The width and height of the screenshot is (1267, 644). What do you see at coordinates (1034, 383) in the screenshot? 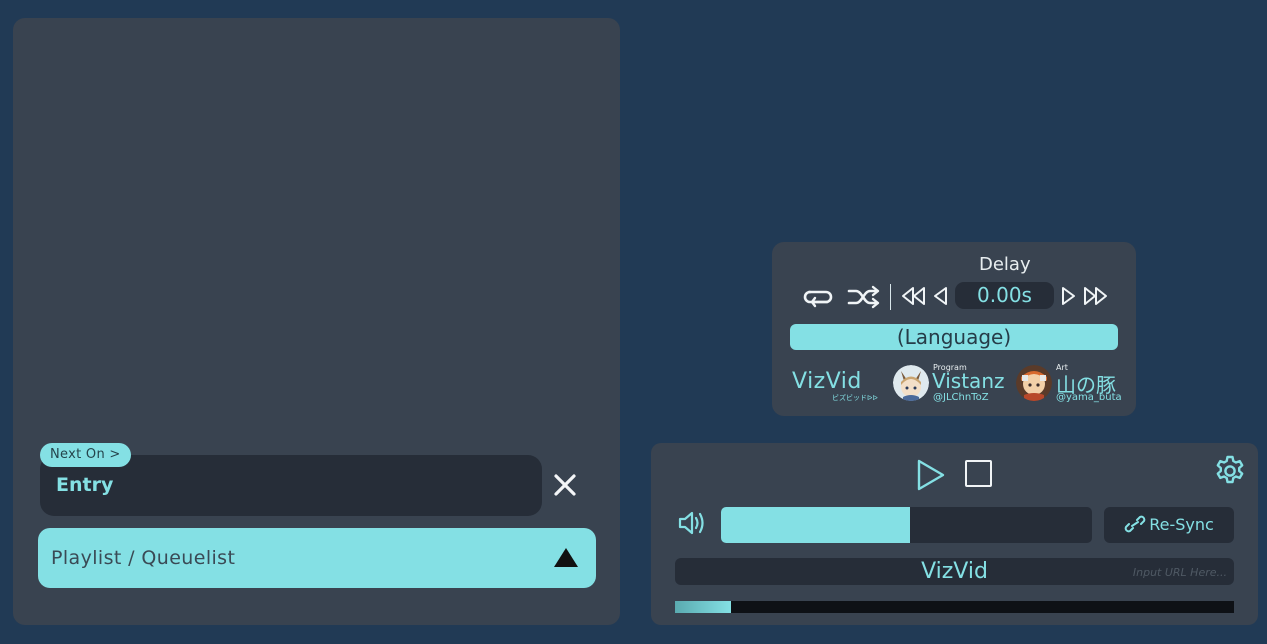
I see `art-avatar` at bounding box center [1034, 383].